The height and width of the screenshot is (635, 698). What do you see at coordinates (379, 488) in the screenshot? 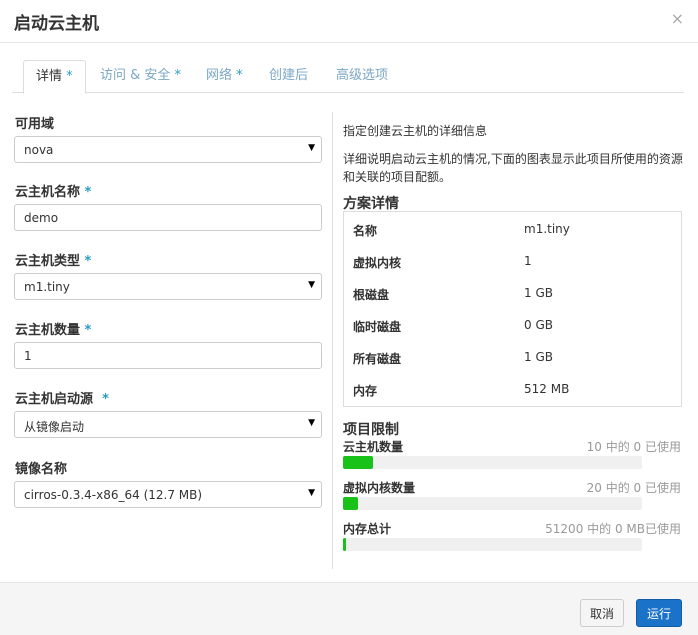
I see `quota-label: 虚拟内核数量` at bounding box center [379, 488].